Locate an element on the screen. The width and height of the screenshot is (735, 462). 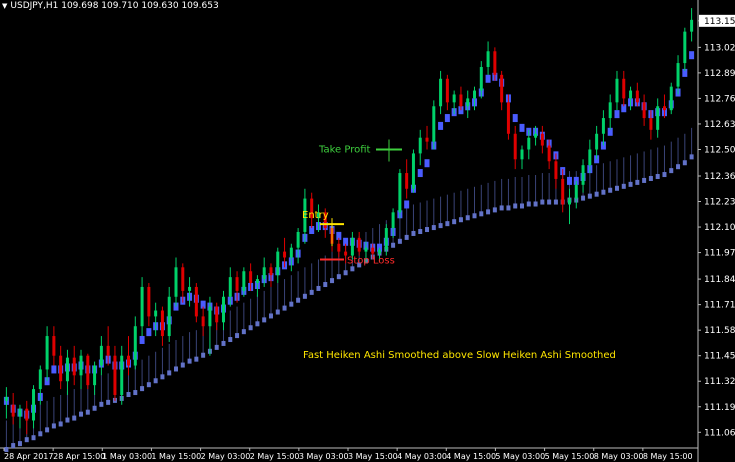
y-tick-label: 111.450 is located at coordinates (719, 357).